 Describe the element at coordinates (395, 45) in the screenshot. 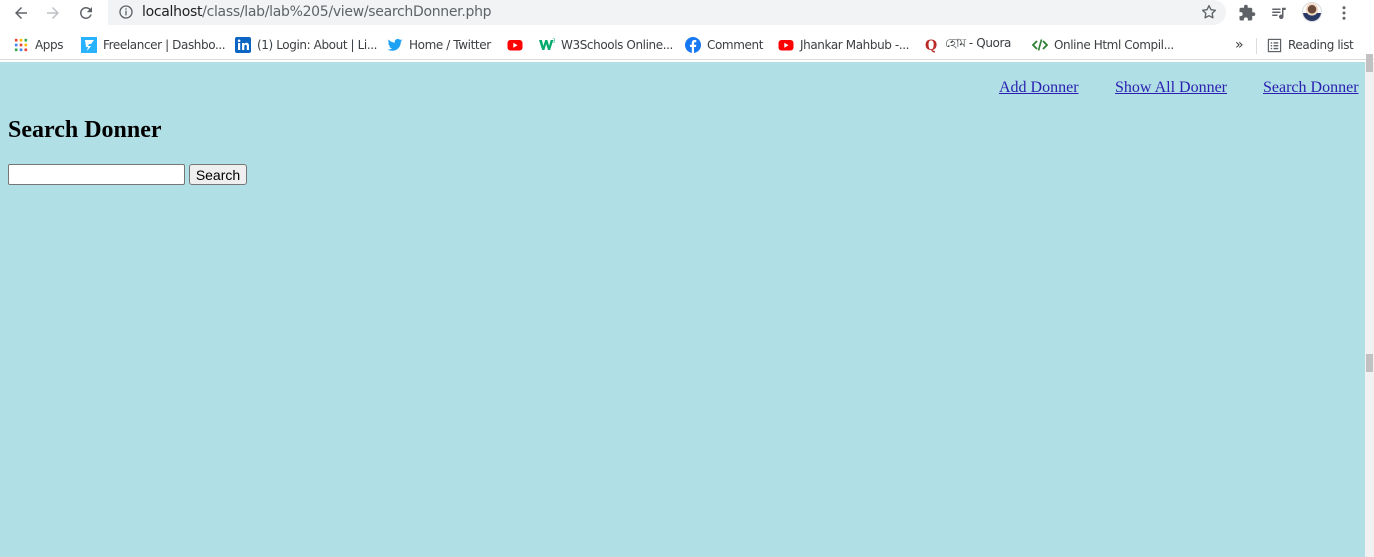

I see `twitter-icon` at that location.